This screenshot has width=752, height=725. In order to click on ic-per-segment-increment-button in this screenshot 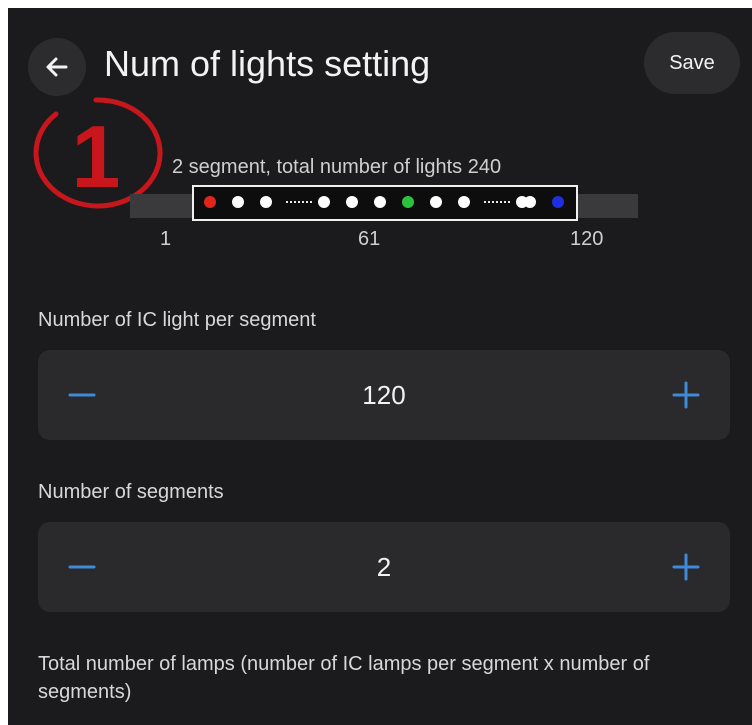, I will do `click(686, 395)`.